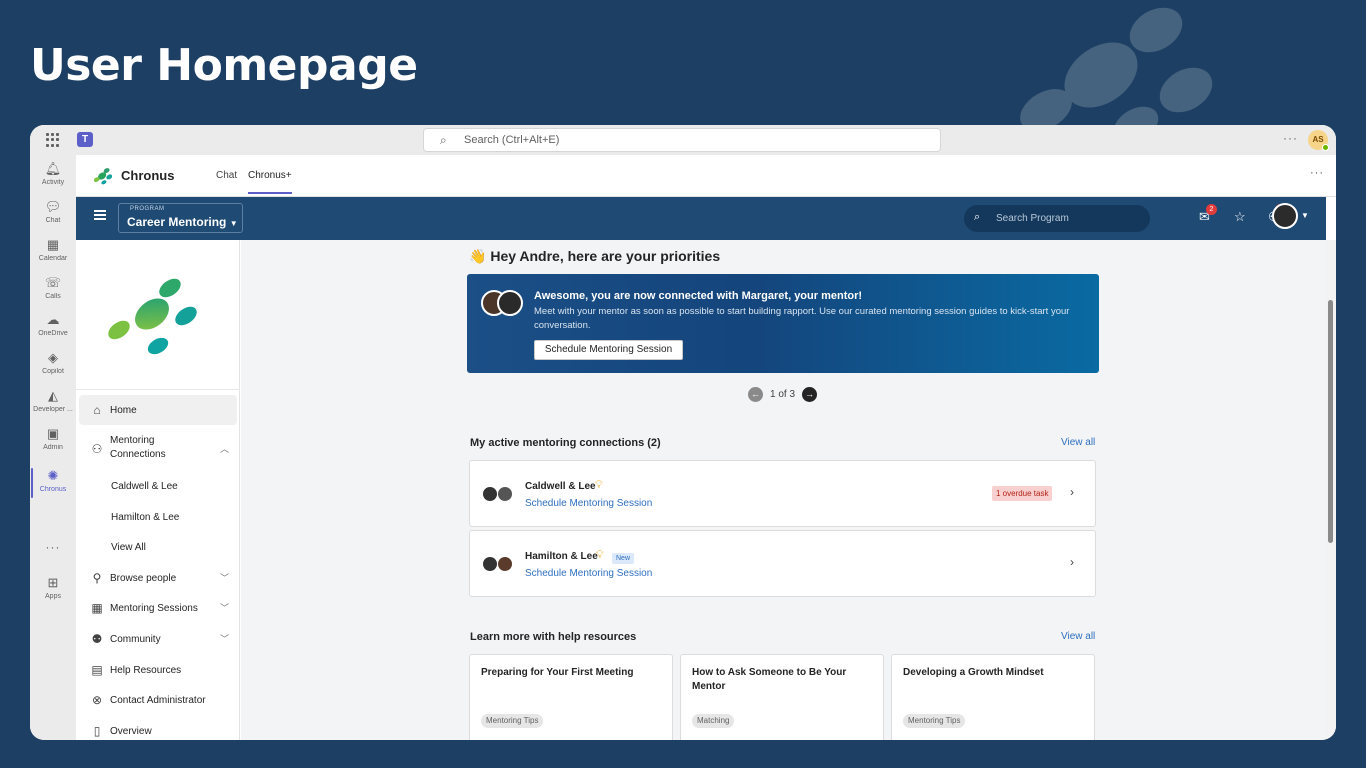 The height and width of the screenshot is (768, 1366). Describe the element at coordinates (53, 591) in the screenshot. I see `rail-item-apps: ⊞ Apps` at that location.